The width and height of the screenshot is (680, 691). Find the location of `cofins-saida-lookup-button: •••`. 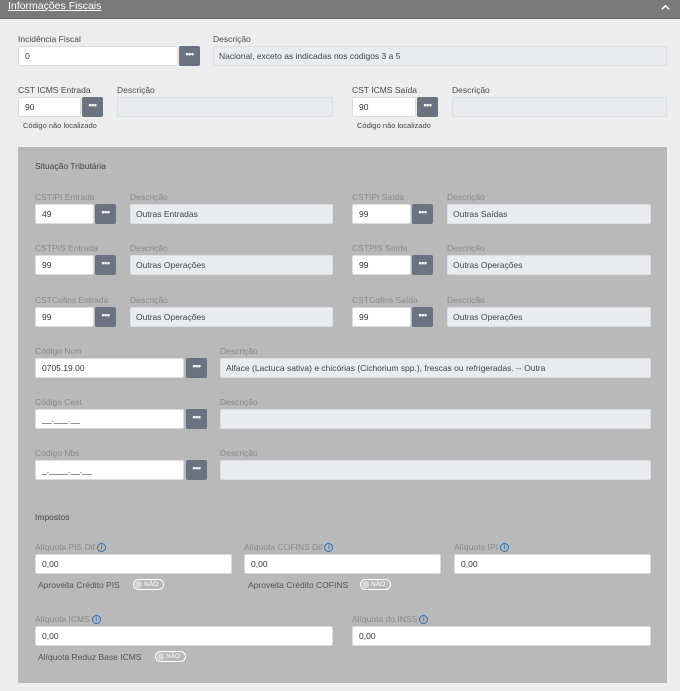

cofins-saida-lookup-button: ••• is located at coordinates (422, 317).